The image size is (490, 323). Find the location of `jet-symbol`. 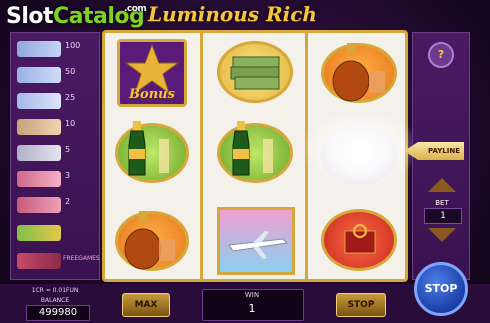

jet-symbol is located at coordinates (256, 240).